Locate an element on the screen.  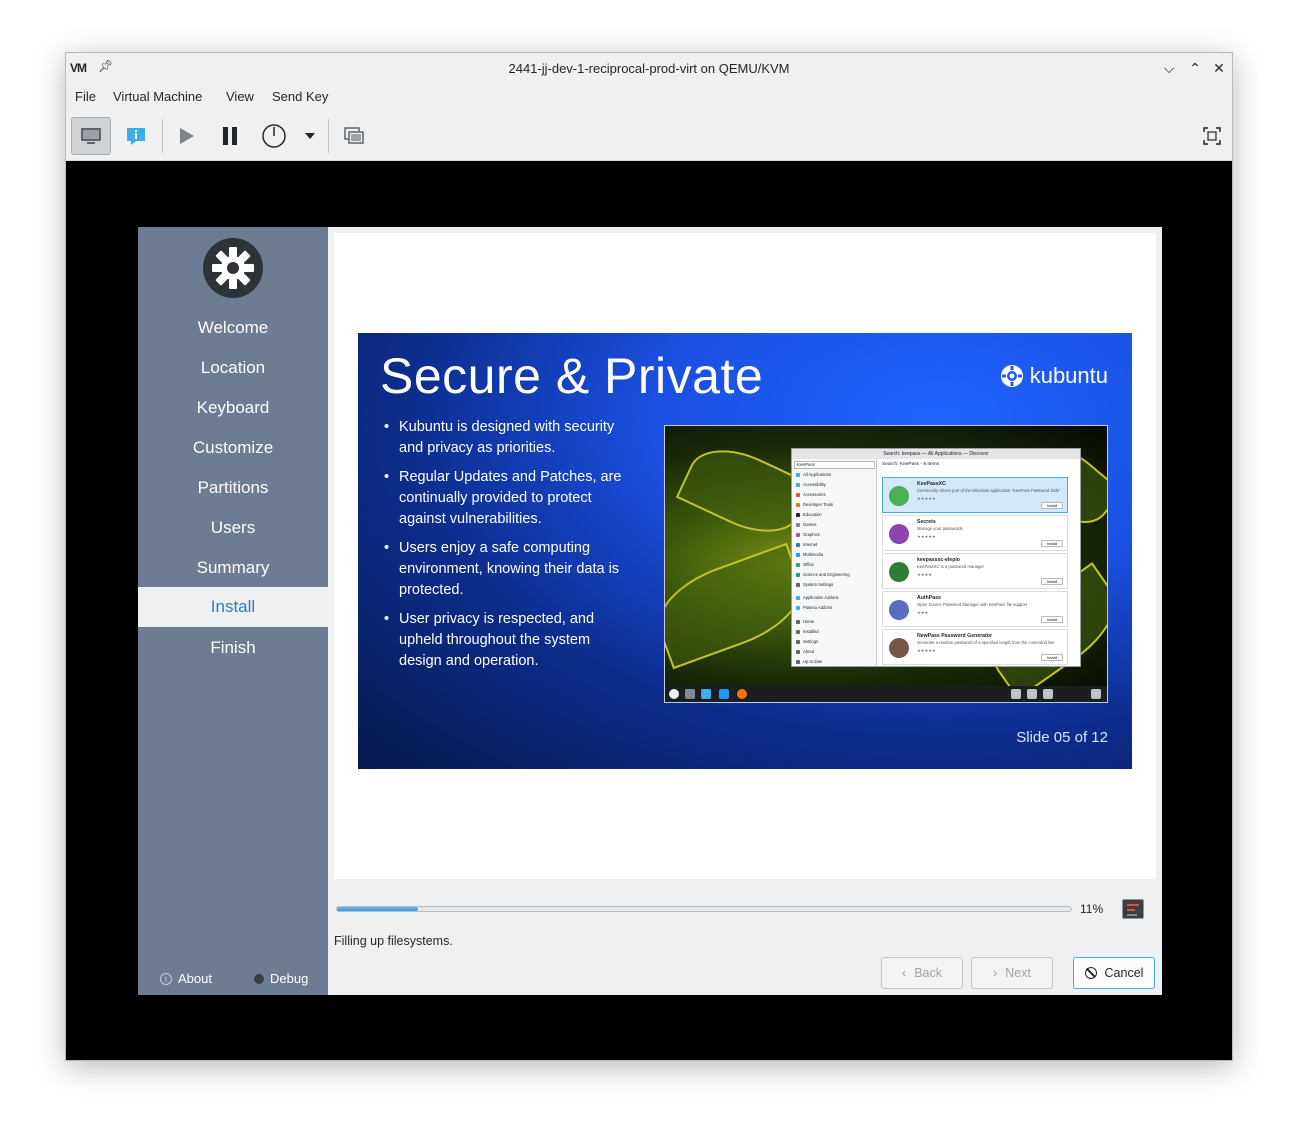
install-status: Filling up filesystems. is located at coordinates (393, 941).